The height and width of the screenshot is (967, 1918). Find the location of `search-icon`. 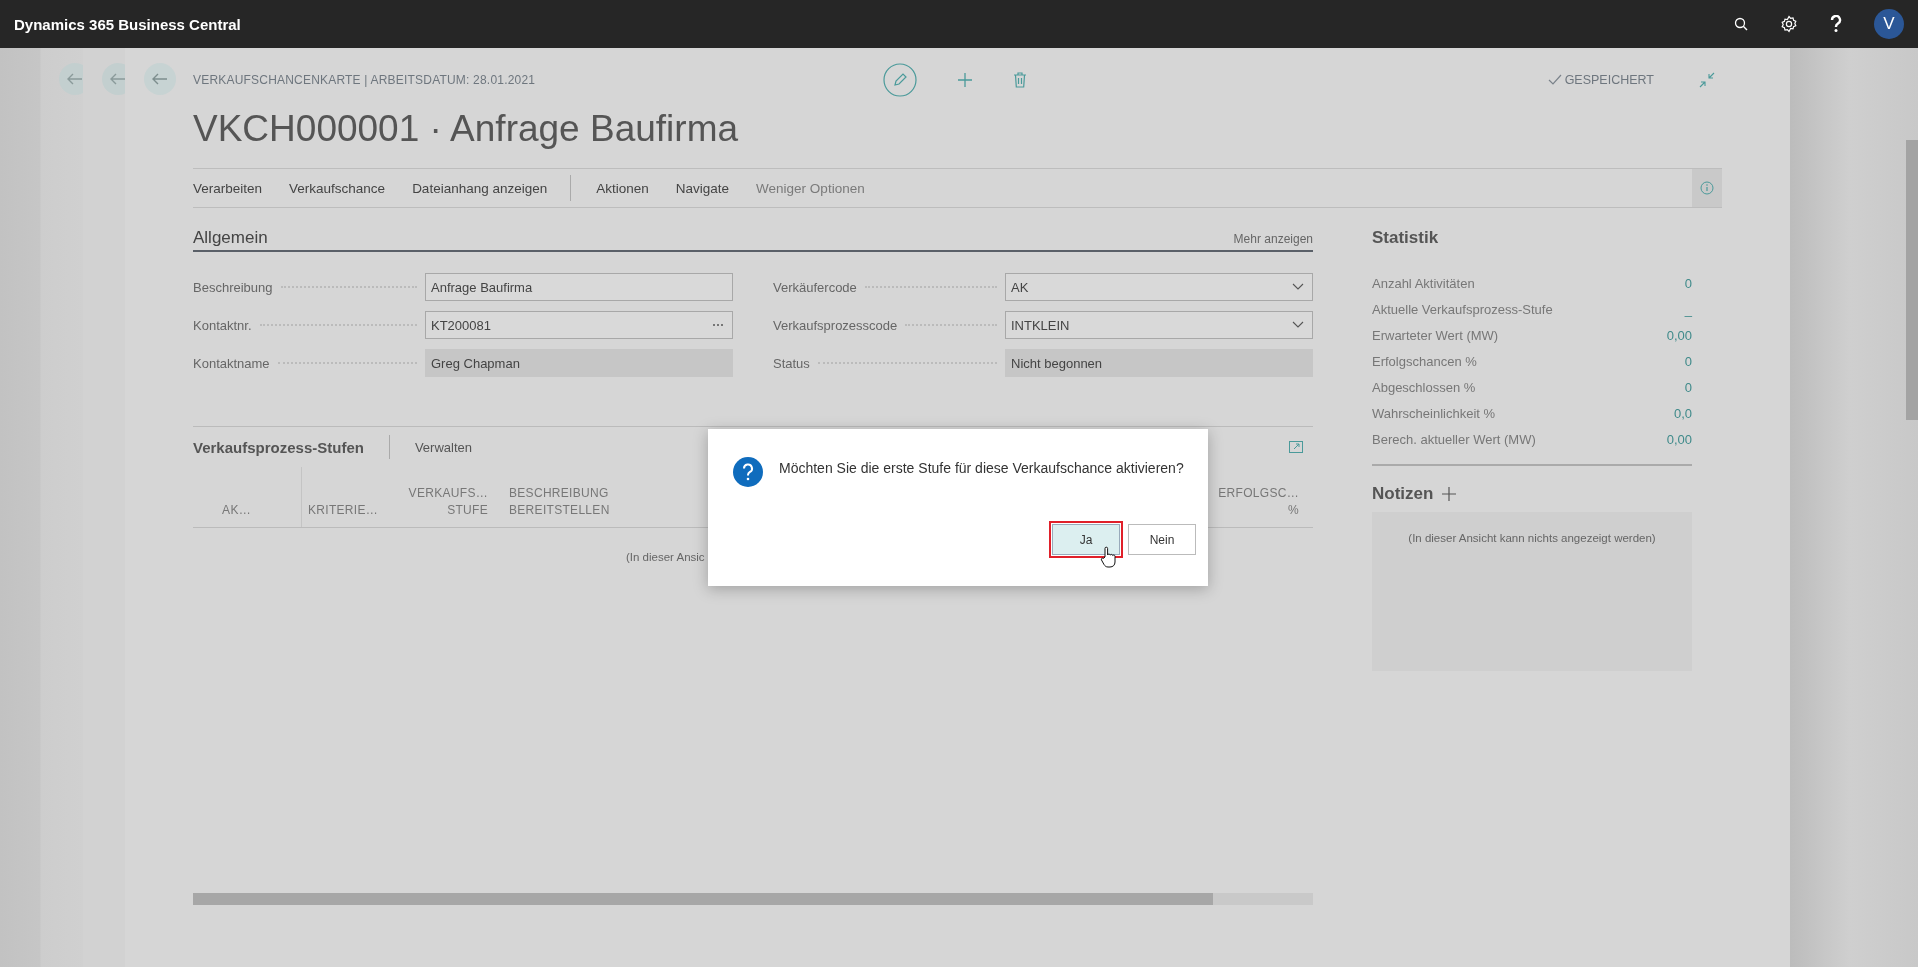

search-icon is located at coordinates (1741, 24).